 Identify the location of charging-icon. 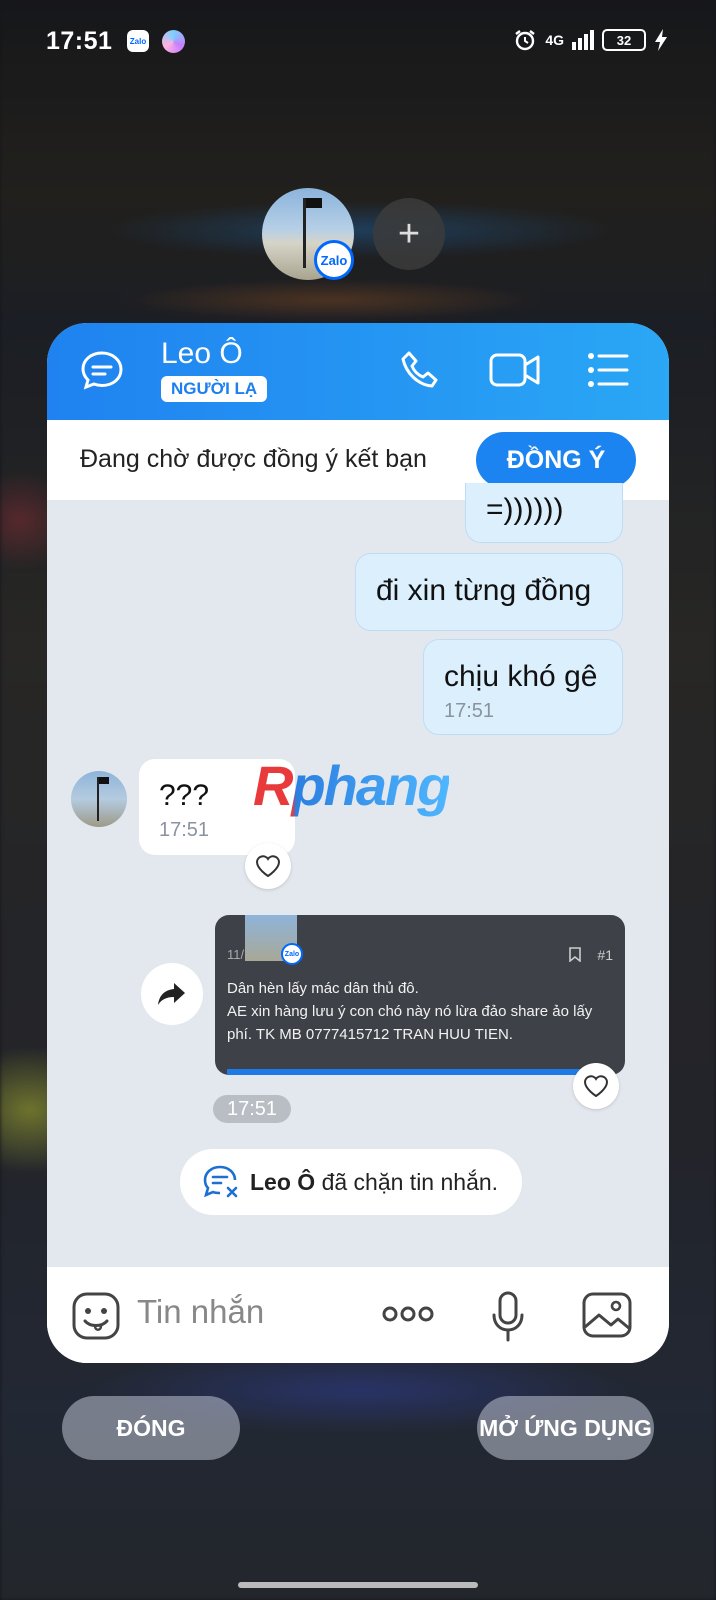
(661, 40).